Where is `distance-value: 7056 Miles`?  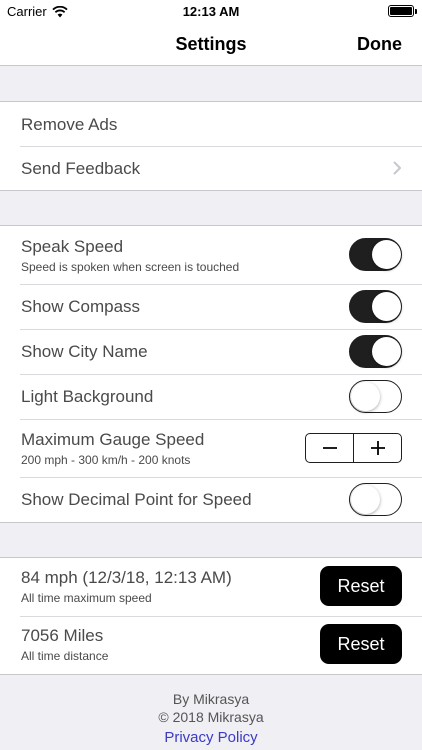
distance-value: 7056 Miles is located at coordinates (62, 635).